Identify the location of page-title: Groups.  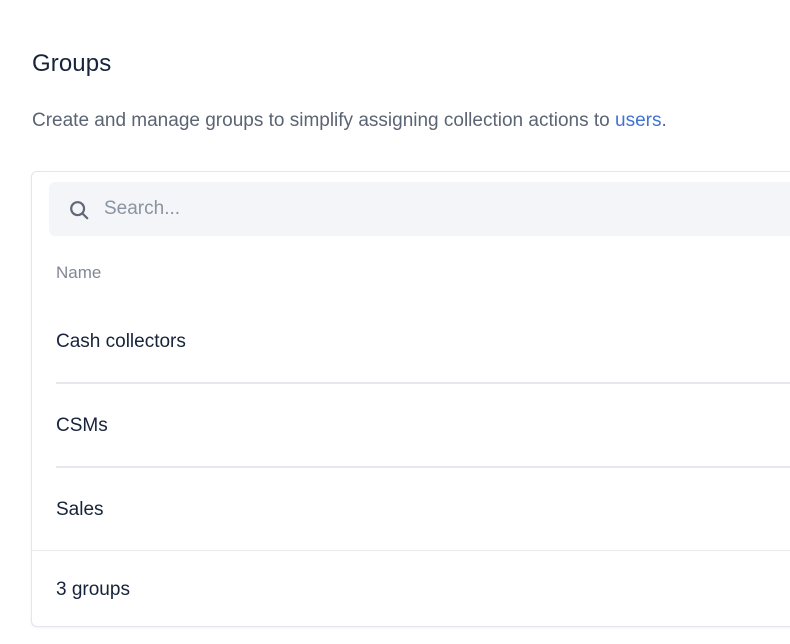
(72, 63).